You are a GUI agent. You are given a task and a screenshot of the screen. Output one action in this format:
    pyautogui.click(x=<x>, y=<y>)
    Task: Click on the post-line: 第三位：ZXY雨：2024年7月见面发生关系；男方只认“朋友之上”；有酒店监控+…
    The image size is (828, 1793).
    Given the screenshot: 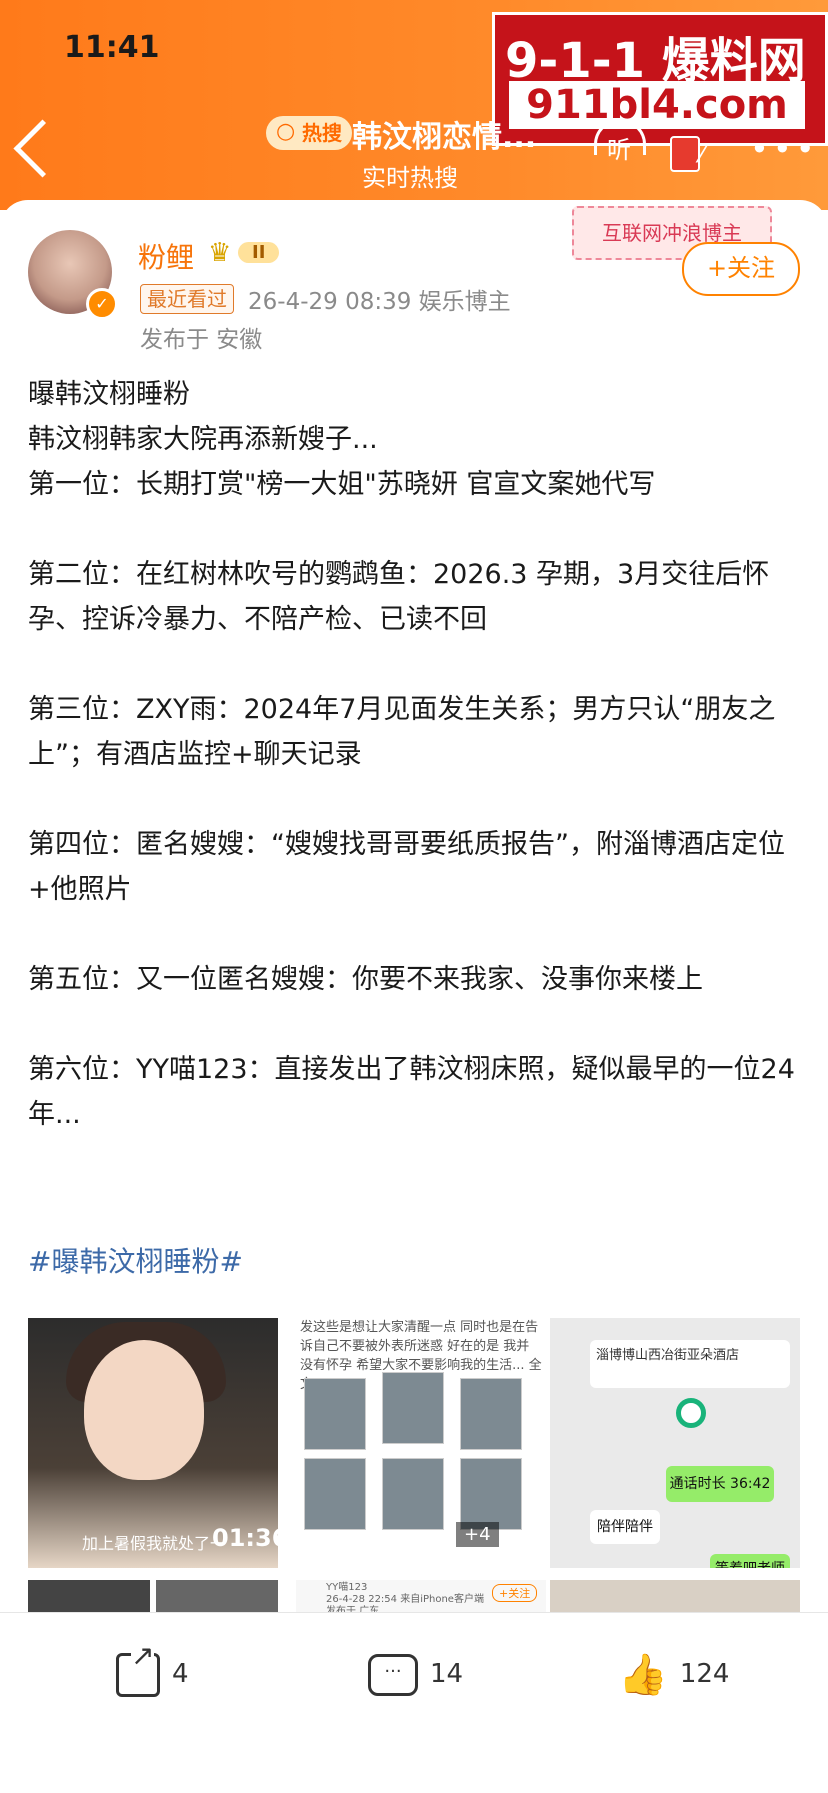 What is the action you would take?
    pyautogui.click(x=402, y=732)
    